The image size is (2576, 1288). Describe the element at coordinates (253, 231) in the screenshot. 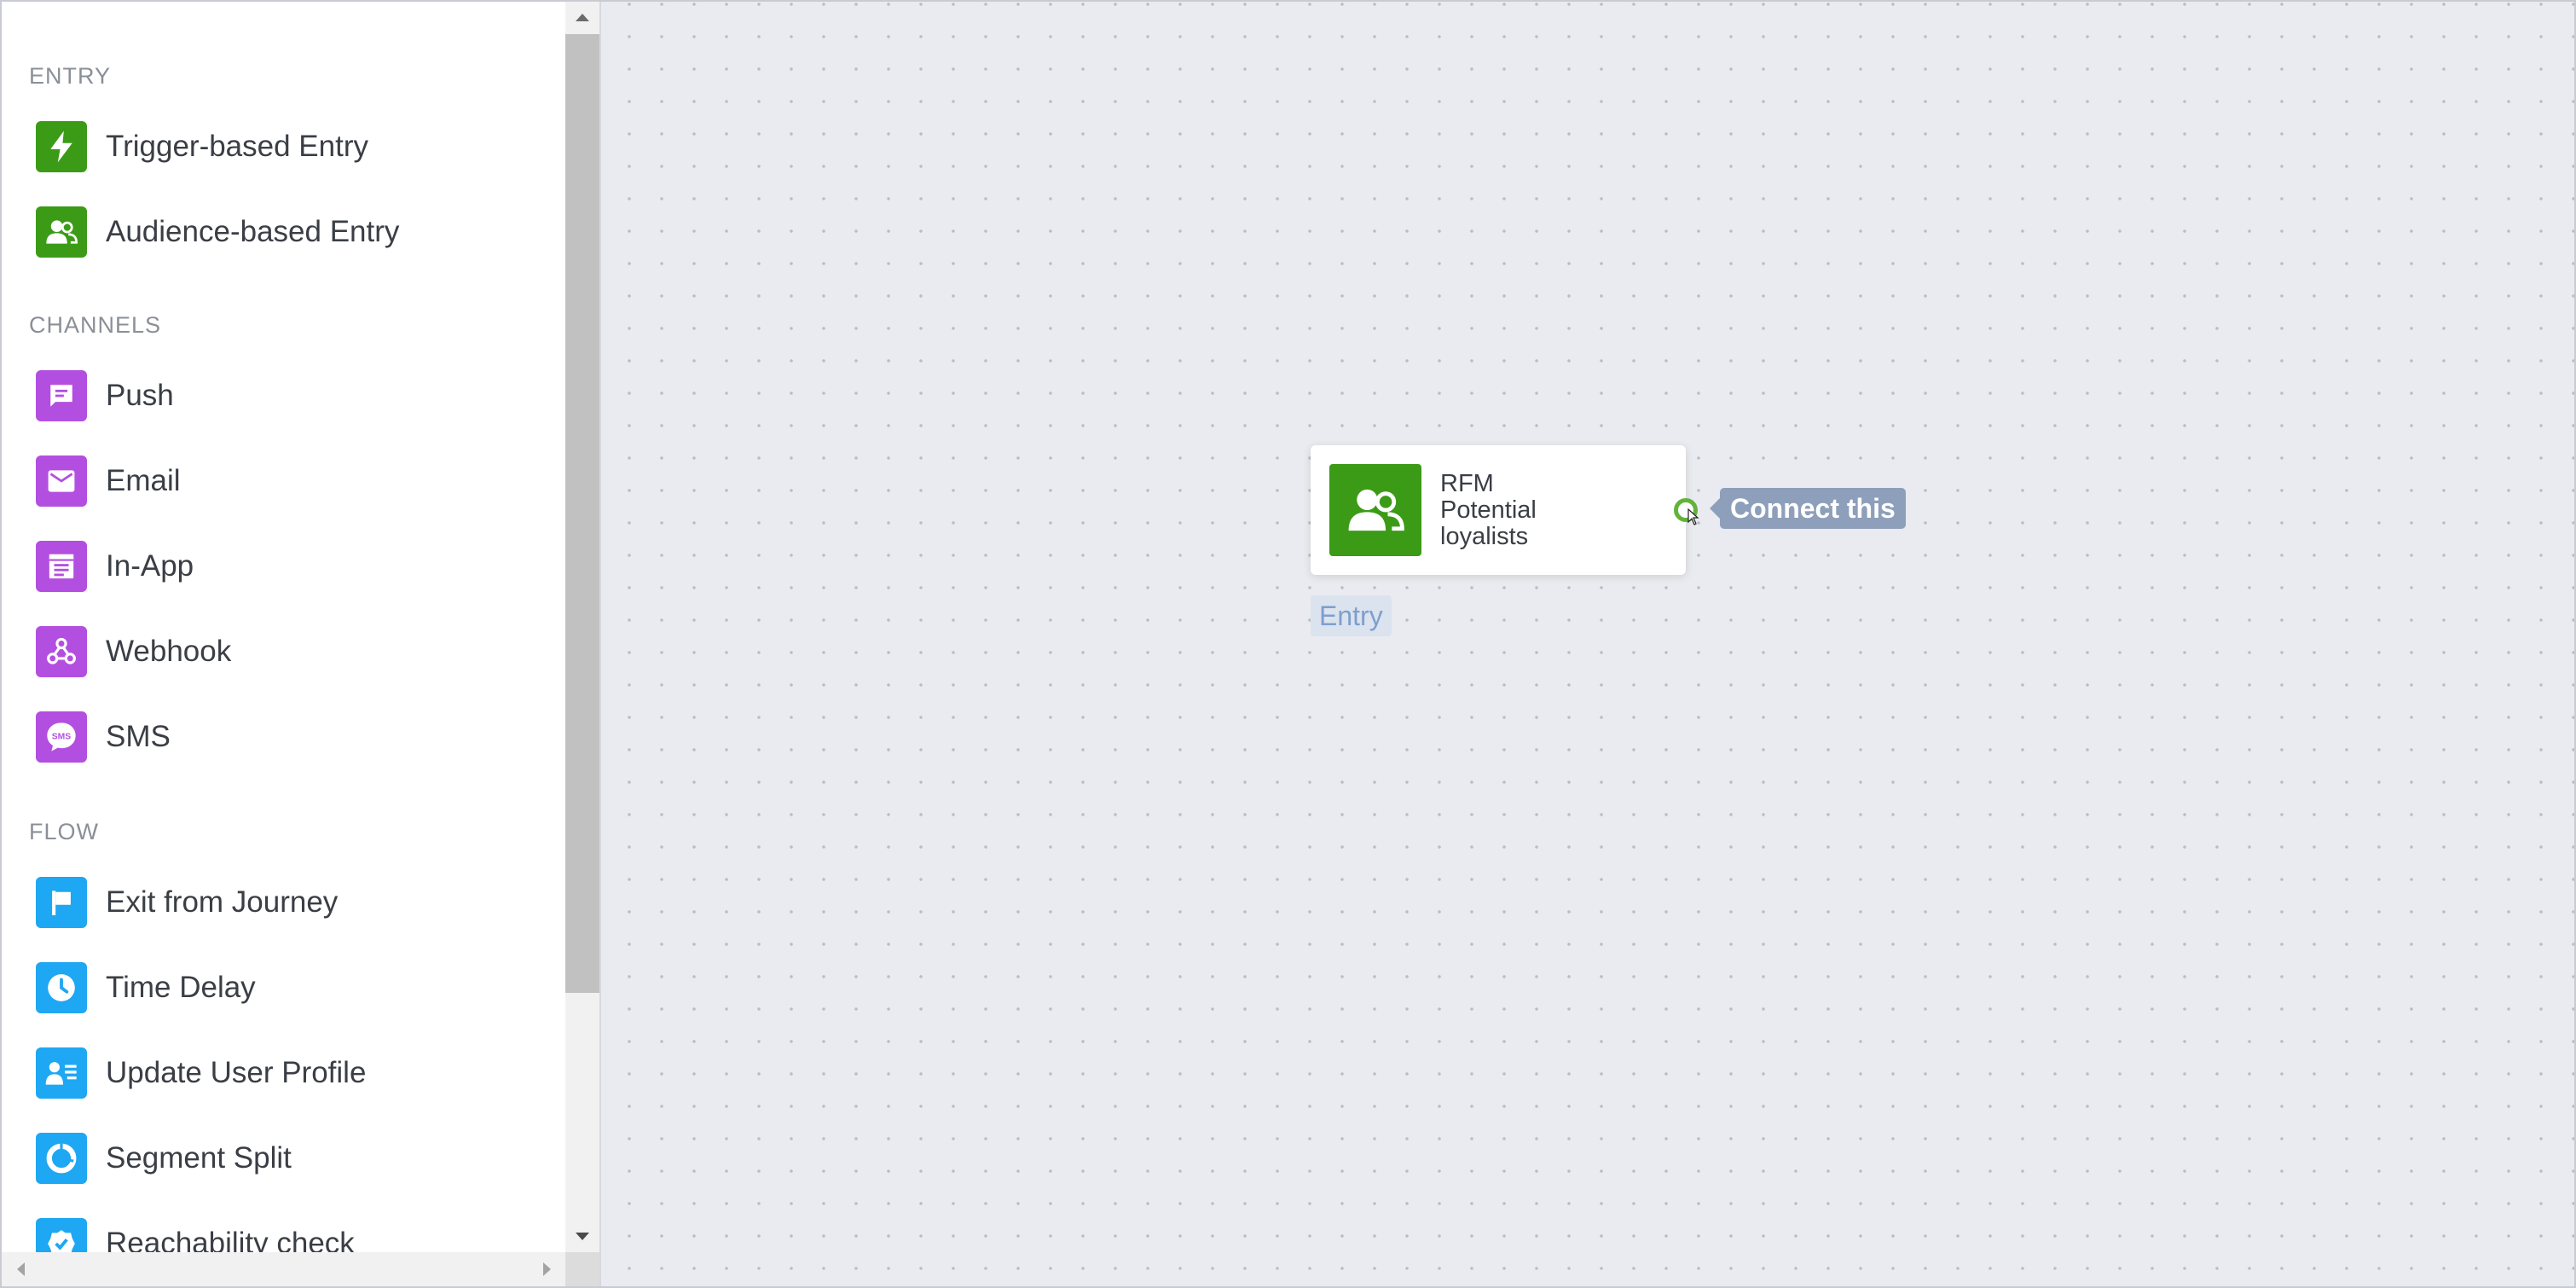

I see `palette-item-label: Audience-based Entry` at that location.